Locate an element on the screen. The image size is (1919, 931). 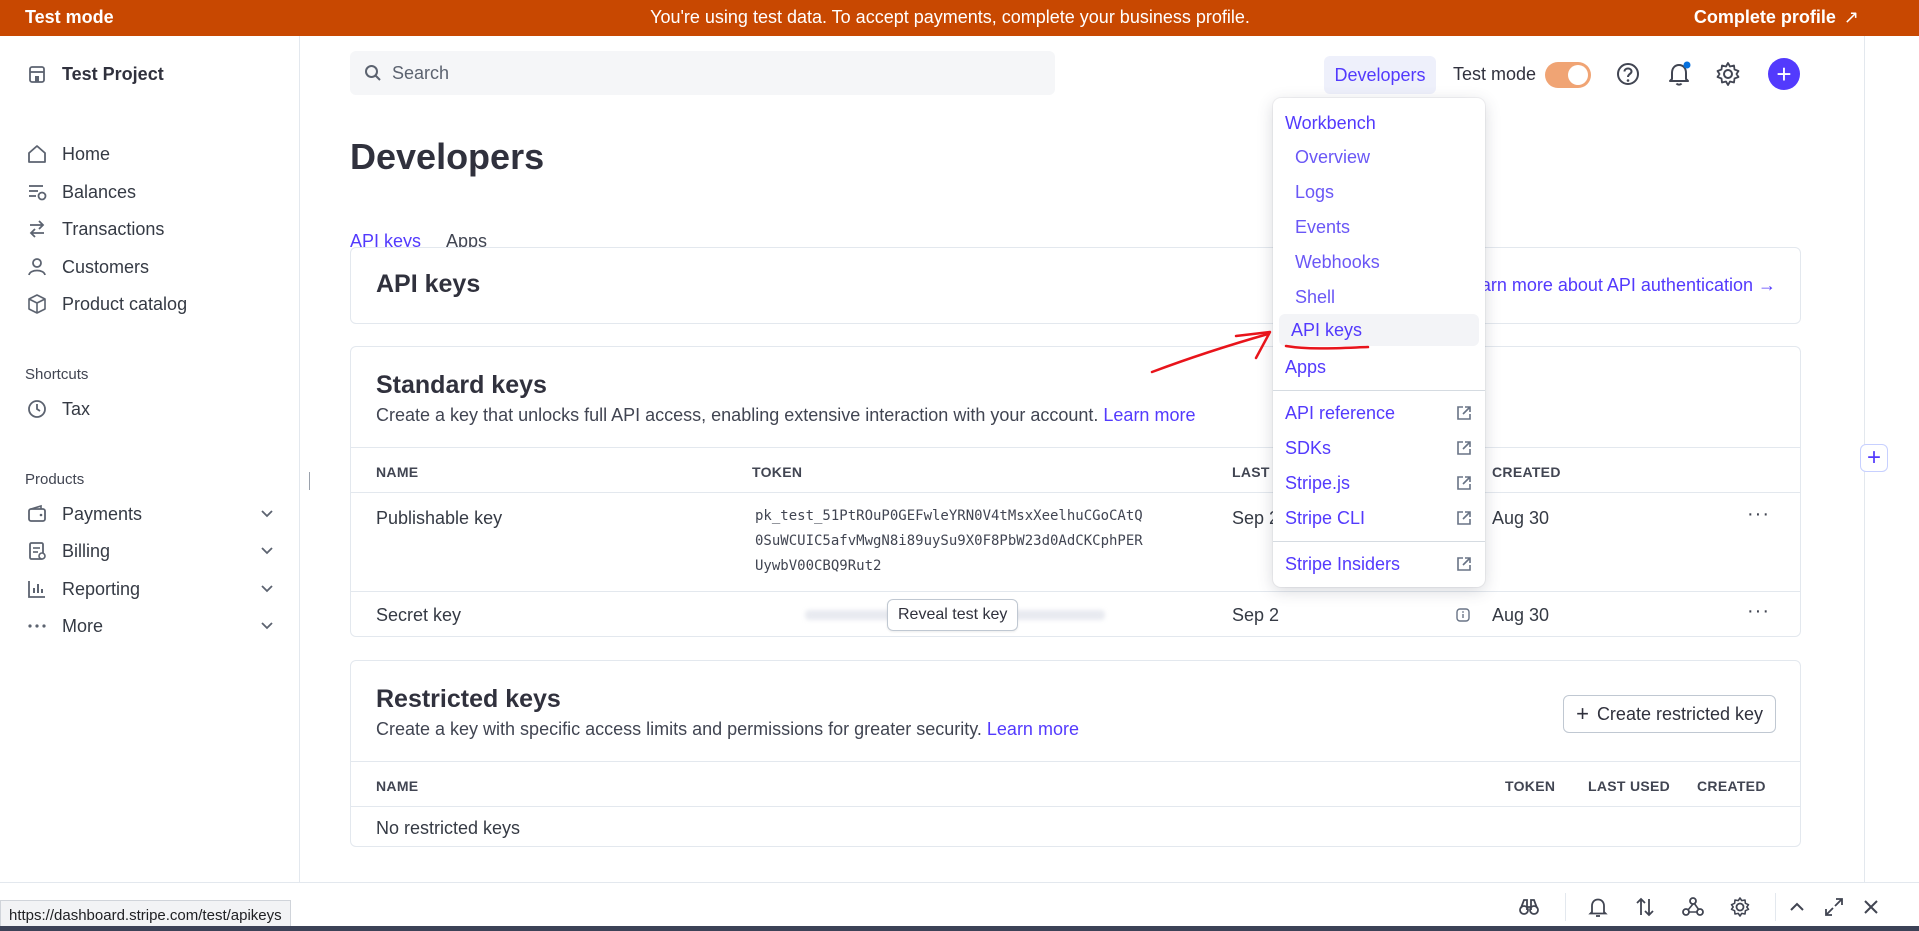
sidebar-item-home: Home is located at coordinates (151, 154).